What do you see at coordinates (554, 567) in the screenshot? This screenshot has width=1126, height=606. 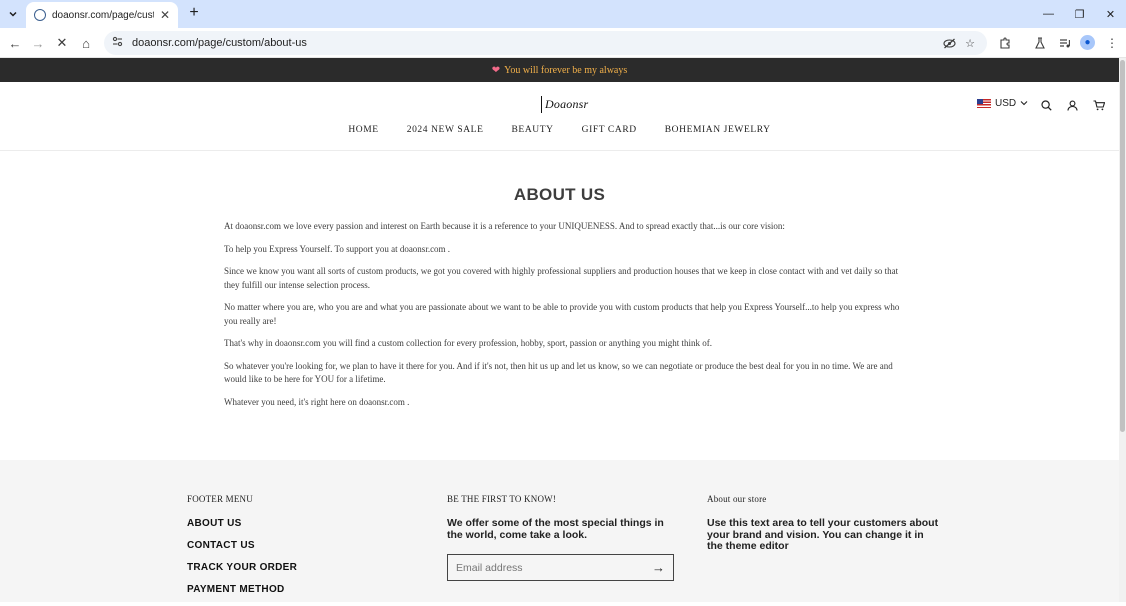 I see `email-input` at bounding box center [554, 567].